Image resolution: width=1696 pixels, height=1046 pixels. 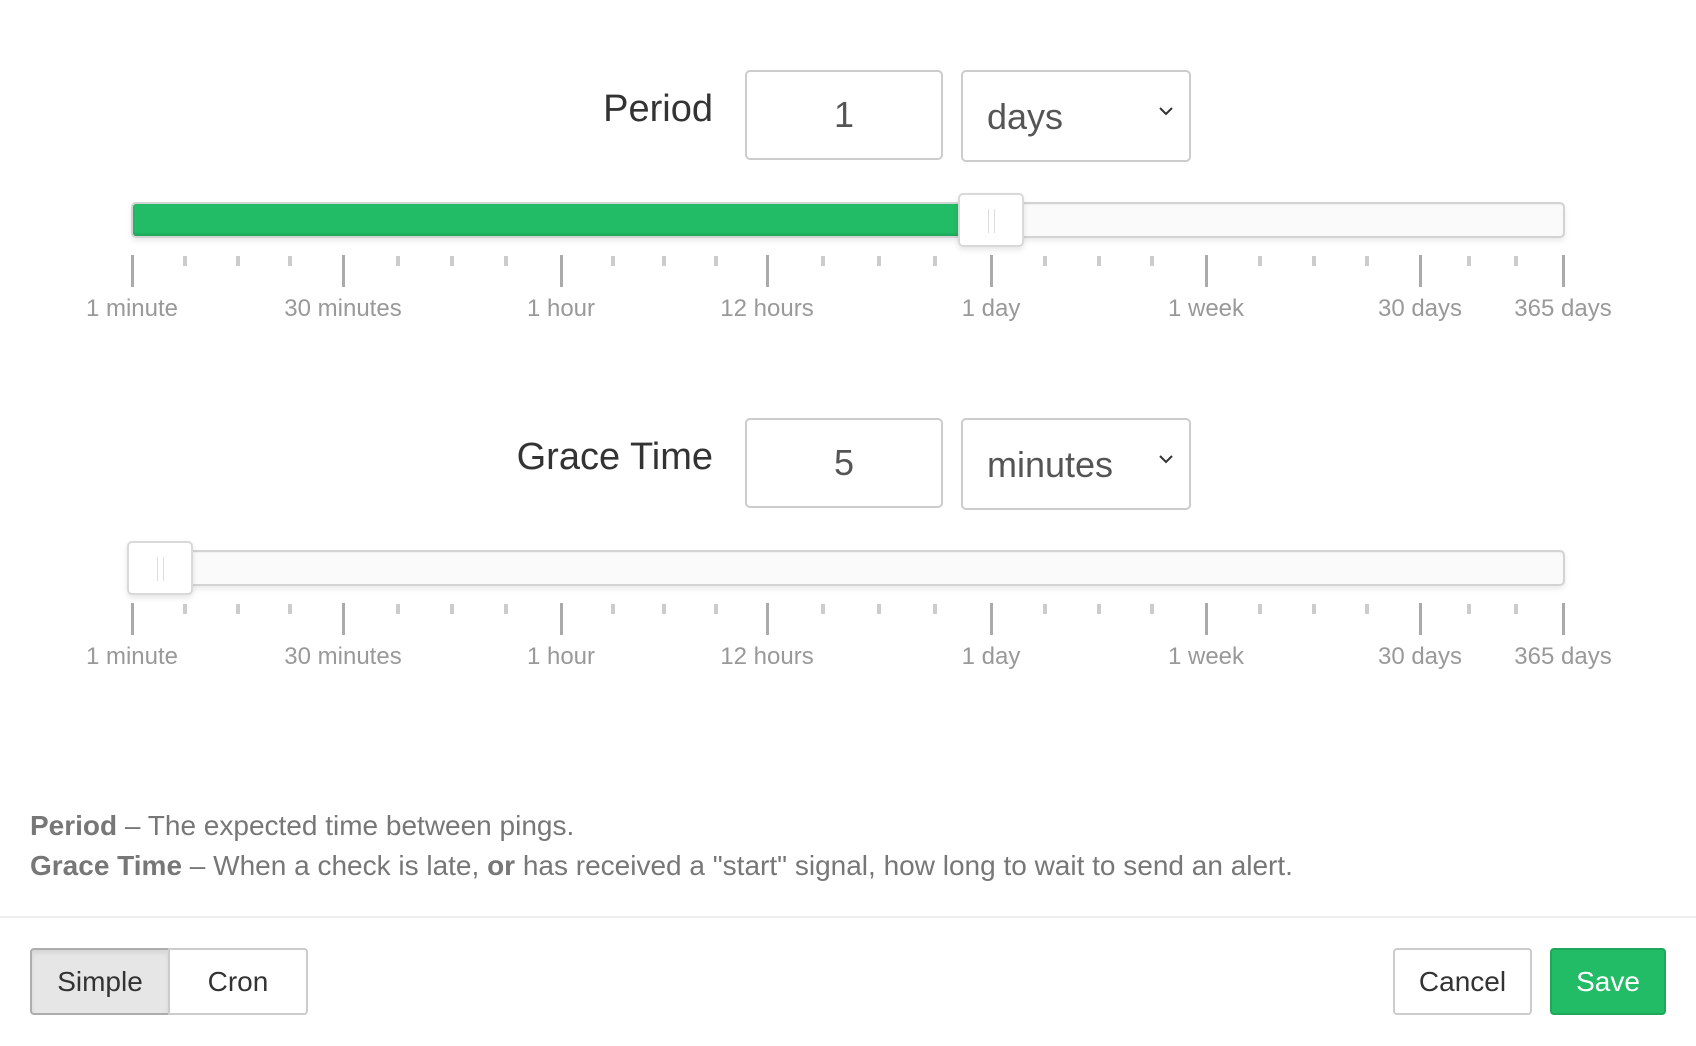 What do you see at coordinates (991, 220) in the screenshot?
I see `period-slider-handle` at bounding box center [991, 220].